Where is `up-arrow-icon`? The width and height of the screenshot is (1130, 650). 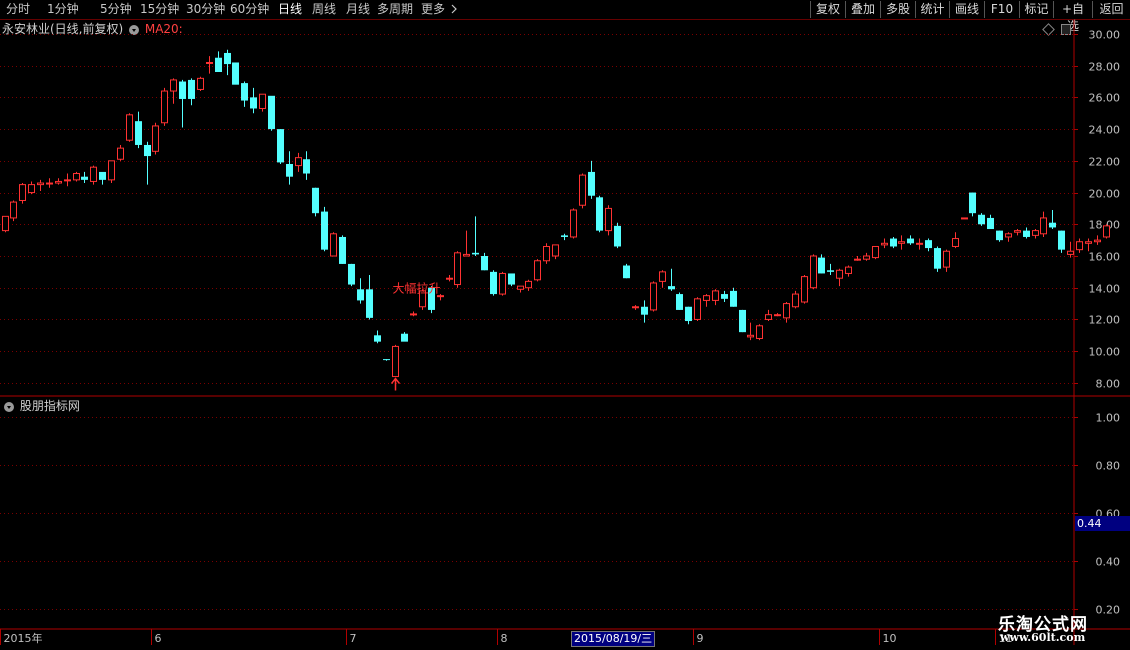
up-arrow-icon is located at coordinates (395, 384).